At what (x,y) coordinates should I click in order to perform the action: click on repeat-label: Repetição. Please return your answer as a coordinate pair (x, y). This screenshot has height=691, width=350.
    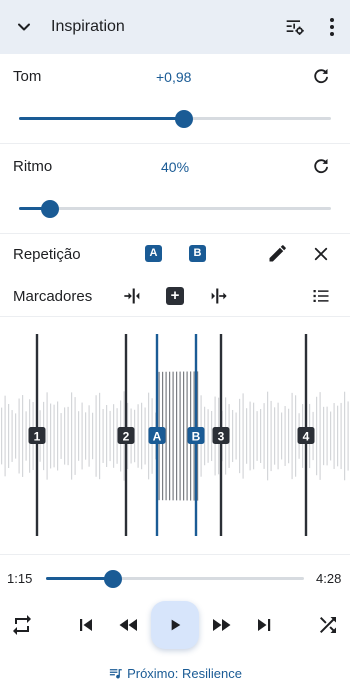
    Looking at the image, I should click on (47, 254).